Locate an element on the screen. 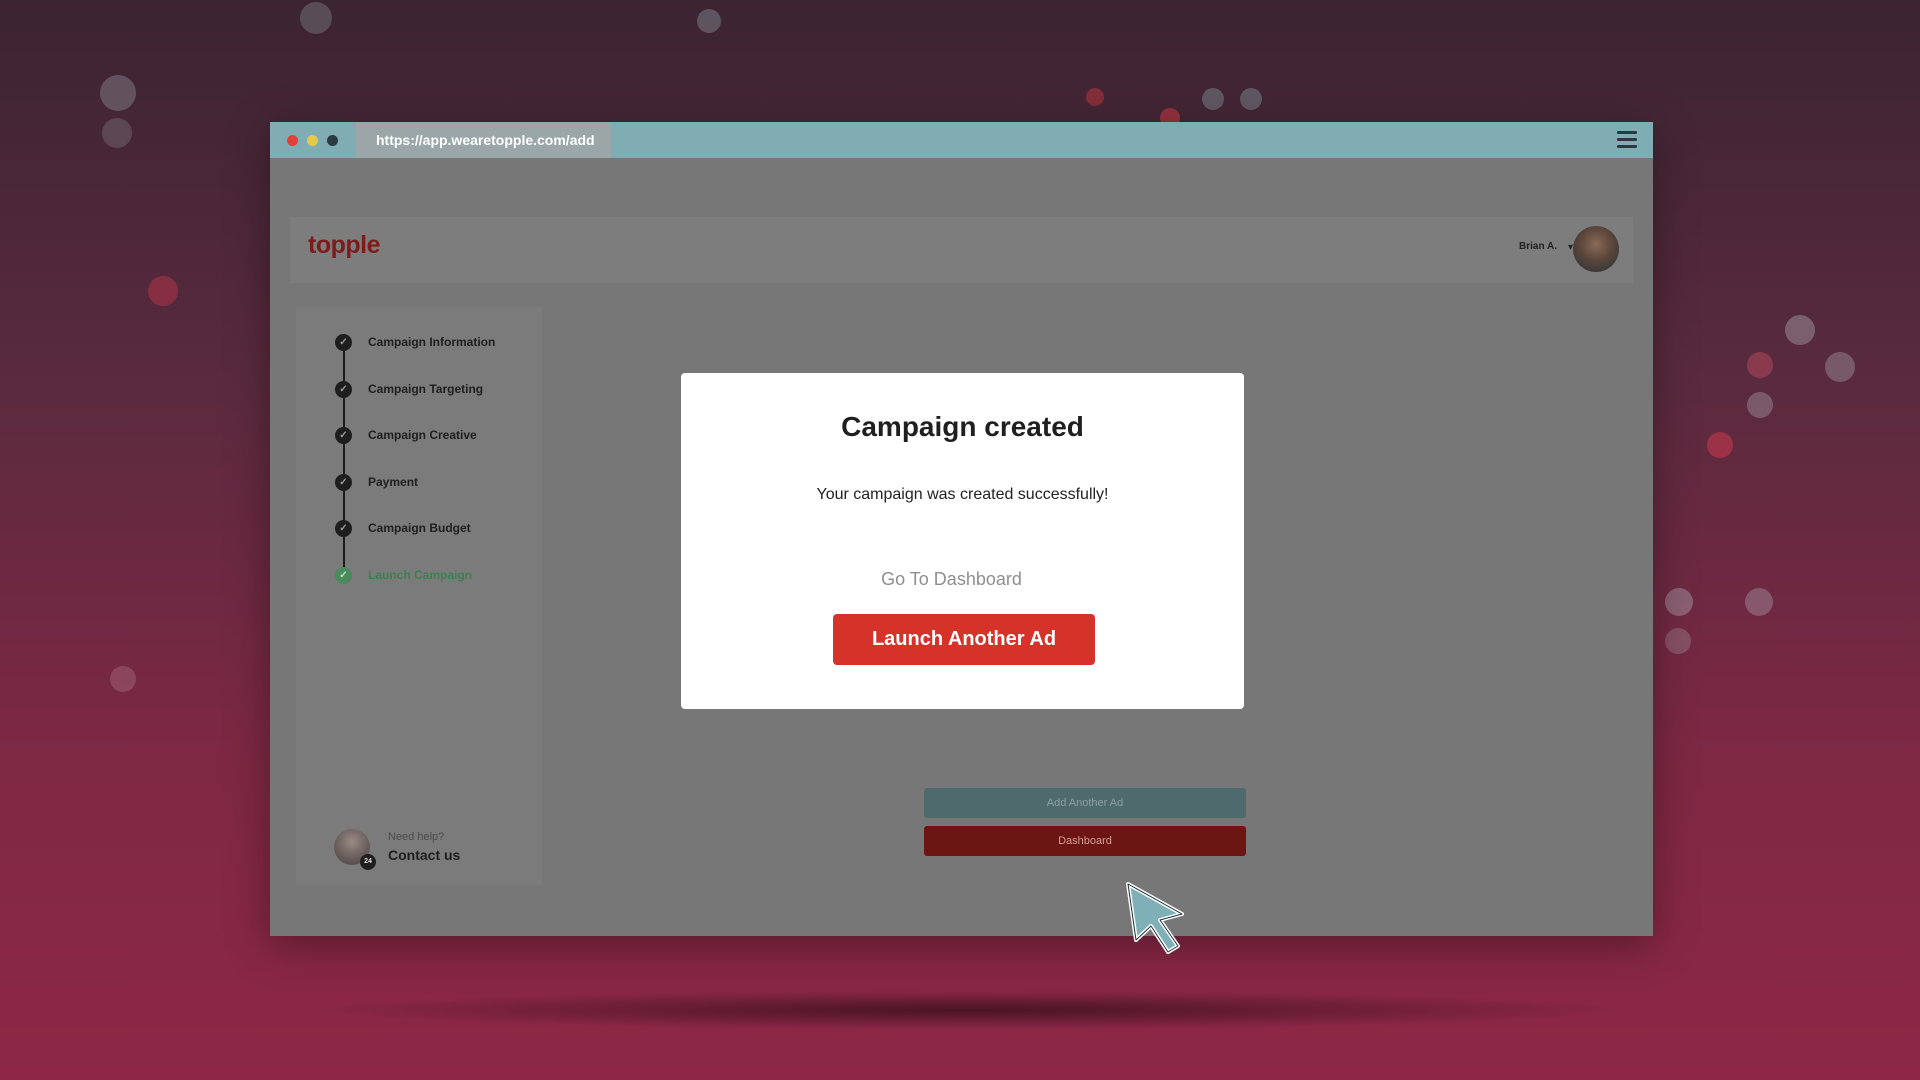 This screenshot has height=1080, width=1920. step-label: Campaign Targeting is located at coordinates (426, 389).